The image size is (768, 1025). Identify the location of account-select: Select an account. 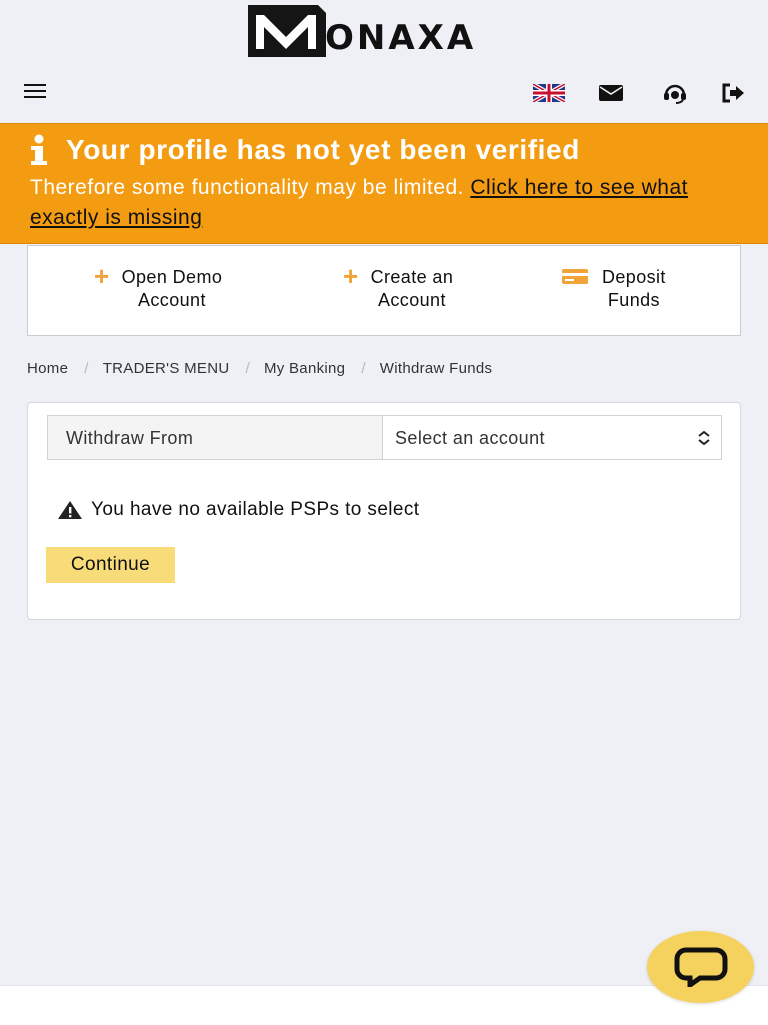
(552, 437).